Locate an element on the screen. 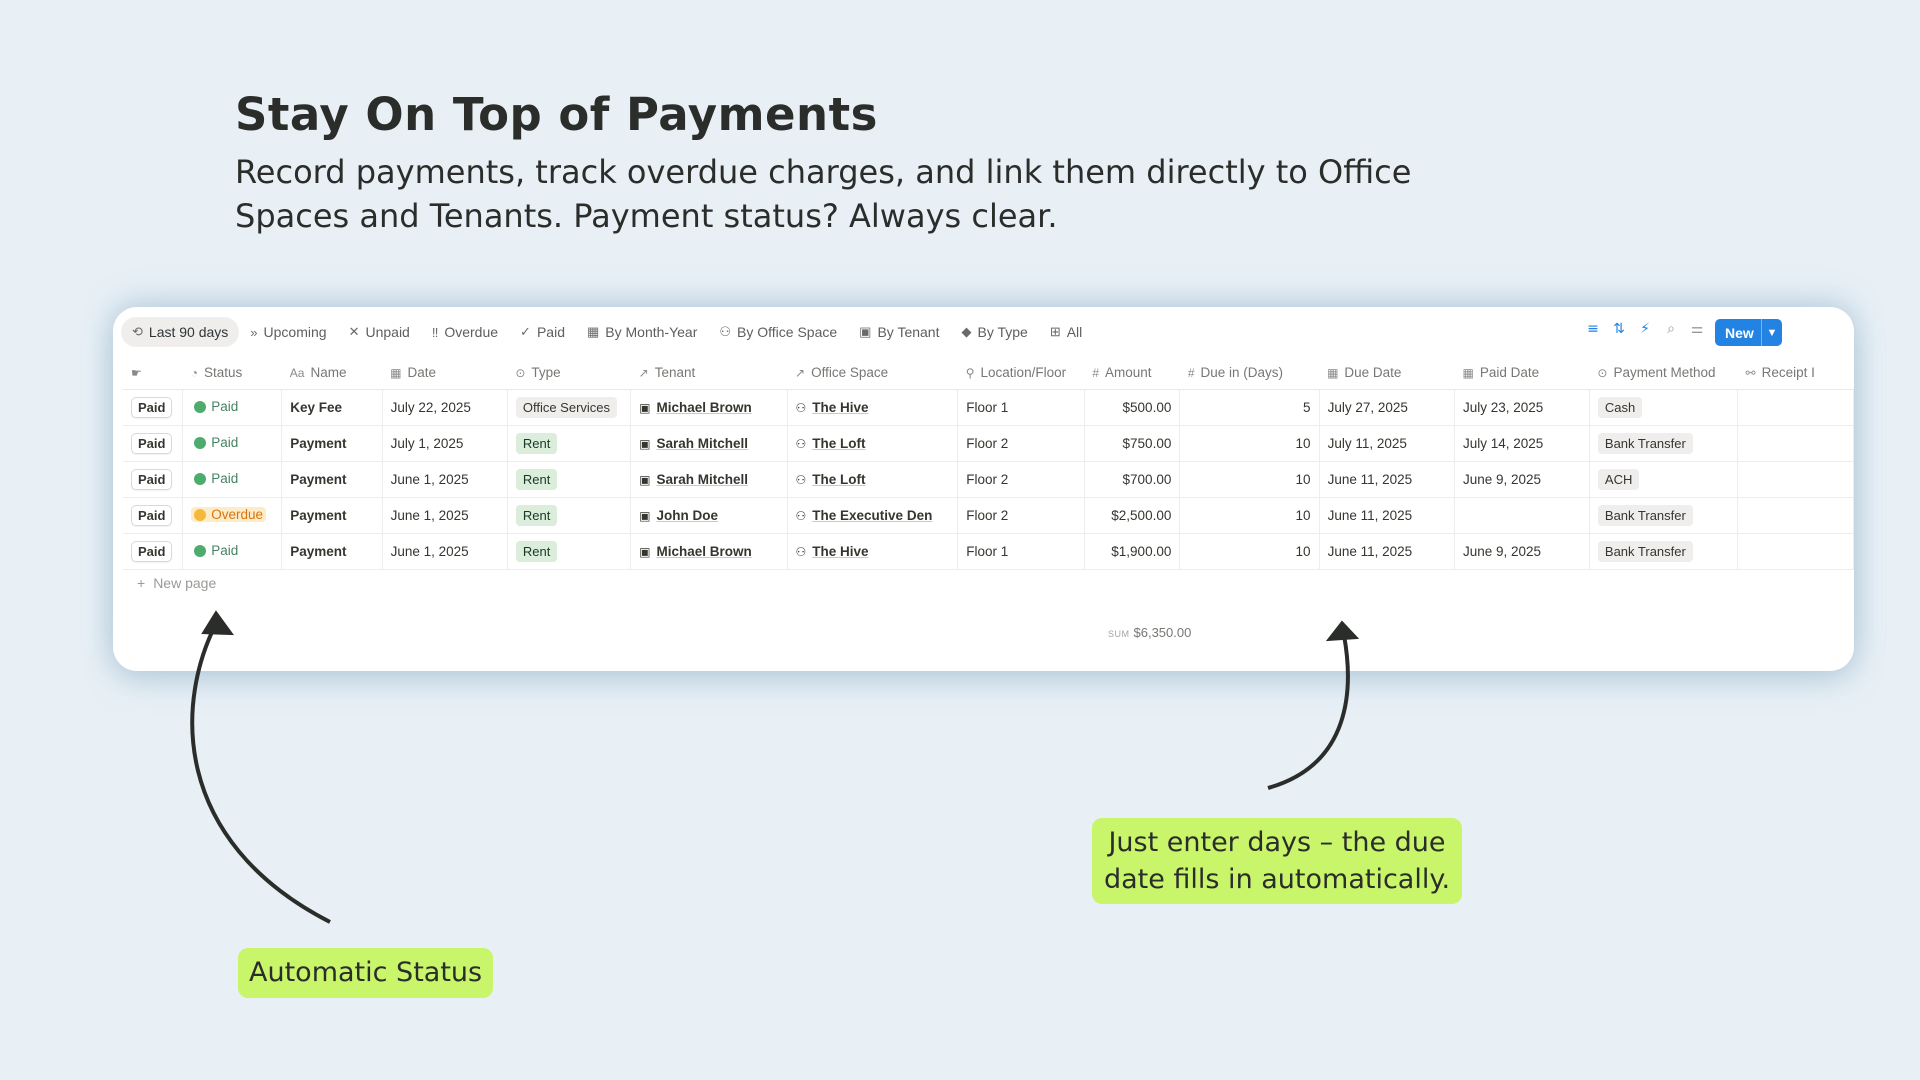 The width and height of the screenshot is (1920, 1080). status-arrow is located at coordinates (260, 771).